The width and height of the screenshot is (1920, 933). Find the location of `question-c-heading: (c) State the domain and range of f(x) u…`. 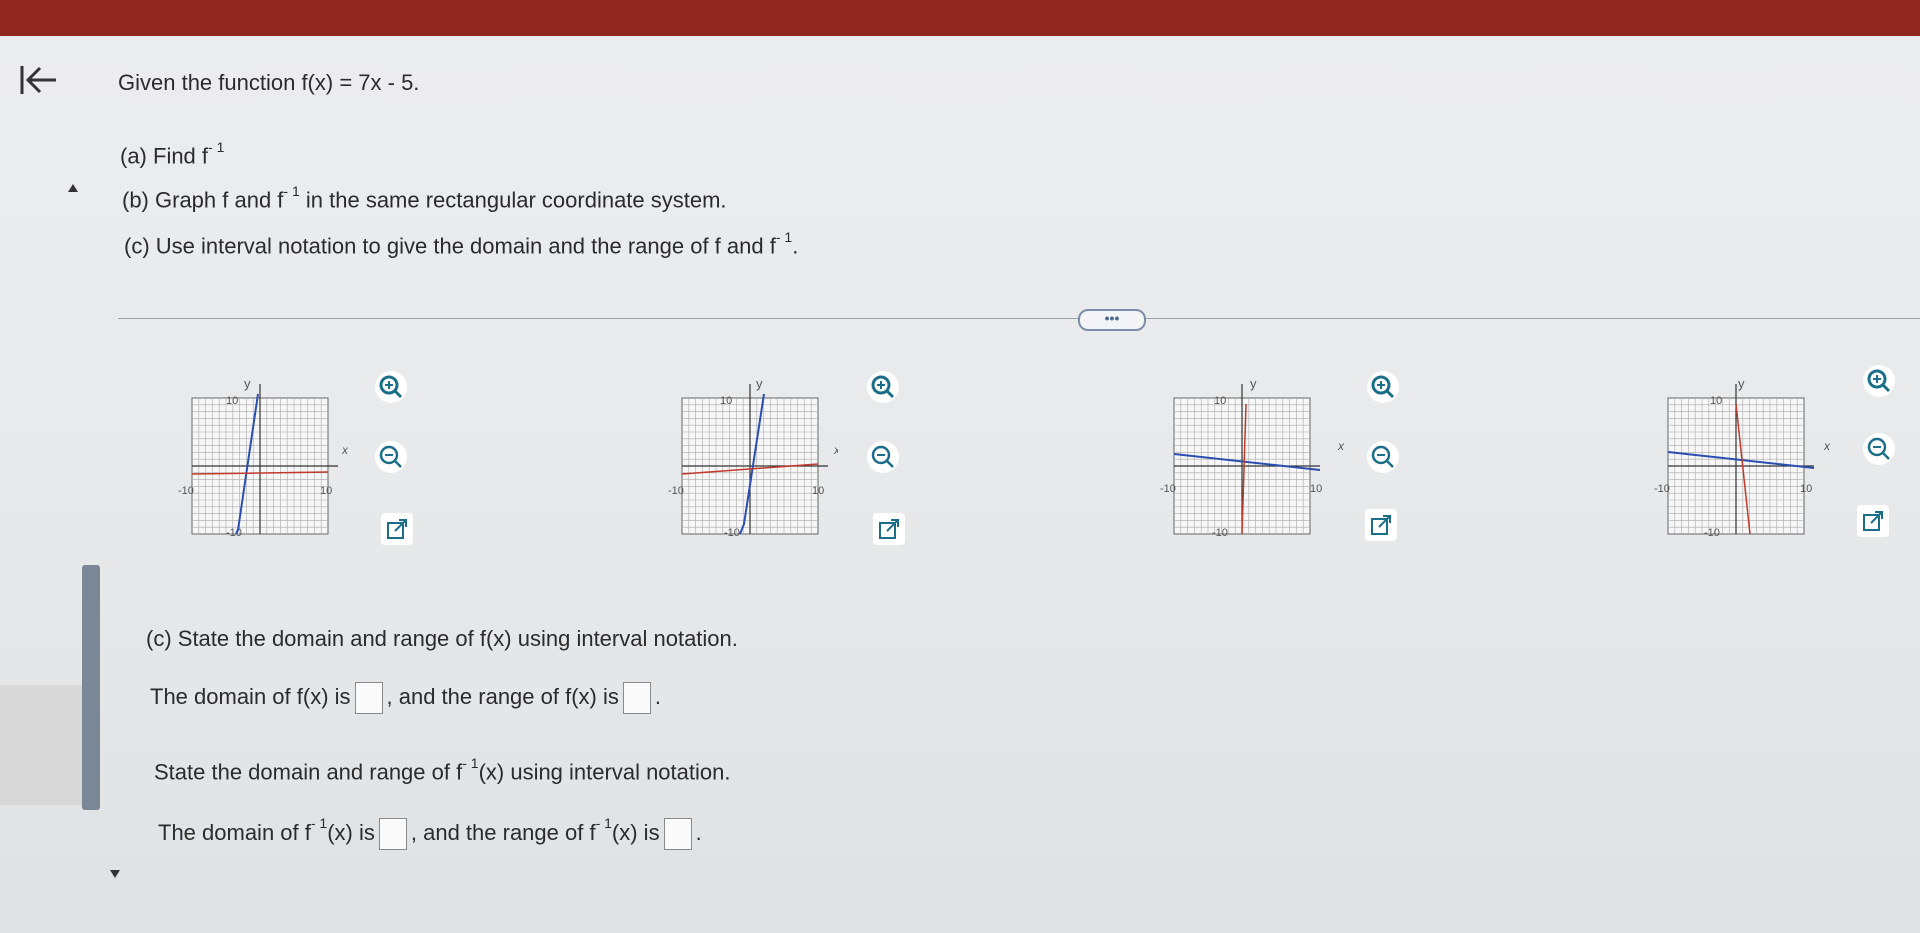

question-c-heading: (c) State the domain and range of f(x) u… is located at coordinates (442, 638).